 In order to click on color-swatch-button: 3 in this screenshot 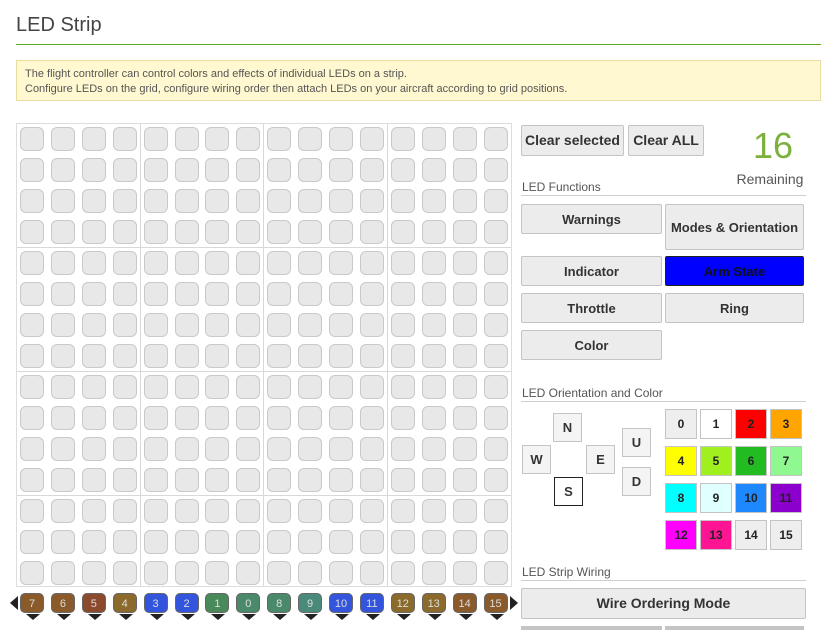, I will do `click(786, 424)`.